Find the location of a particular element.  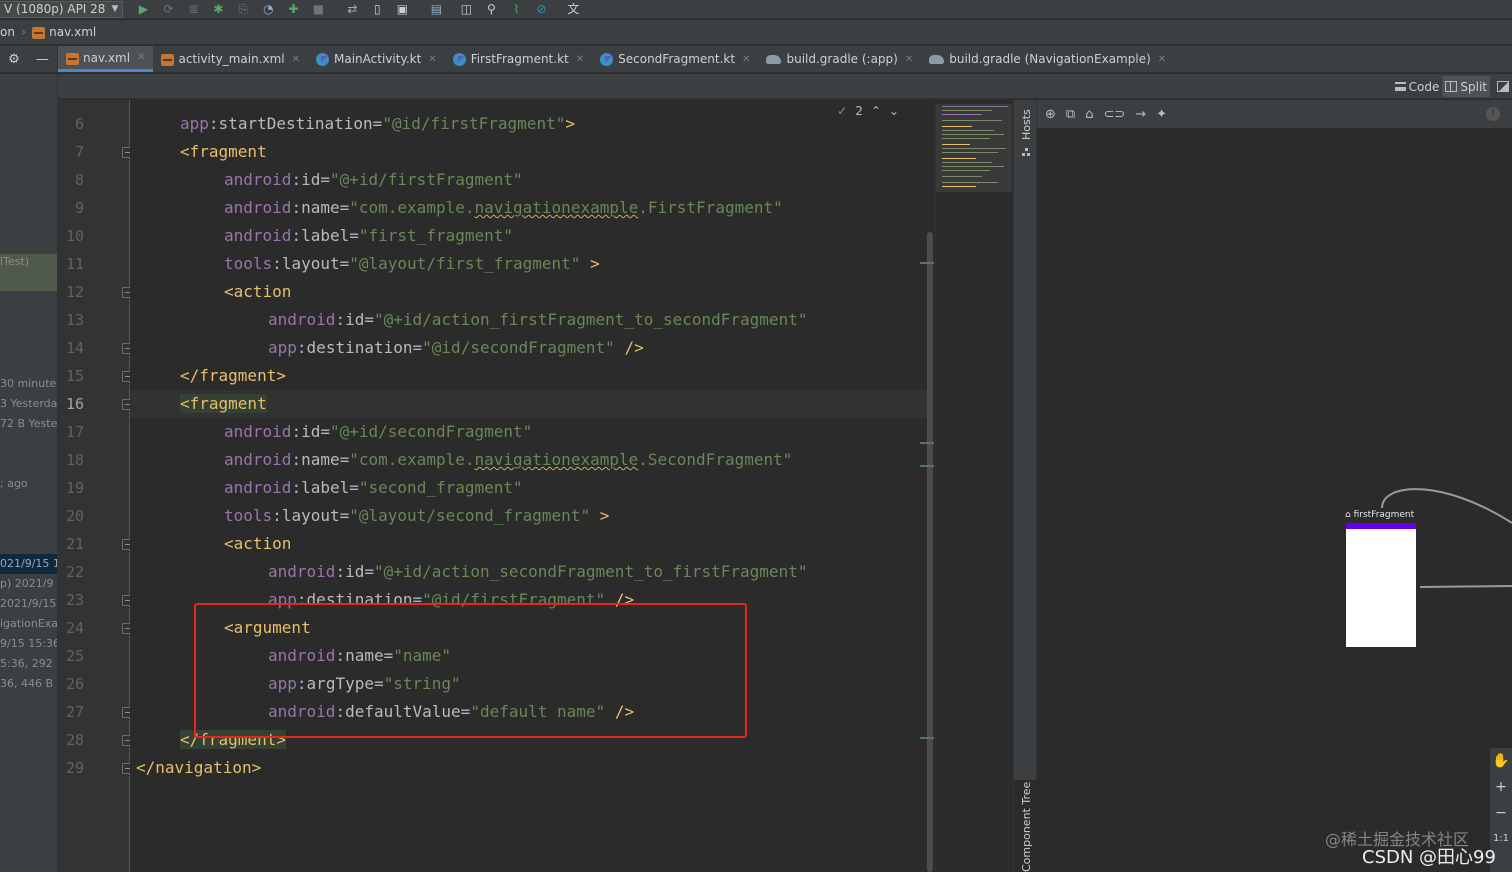

line-number: 11 is located at coordinates (71, 264).